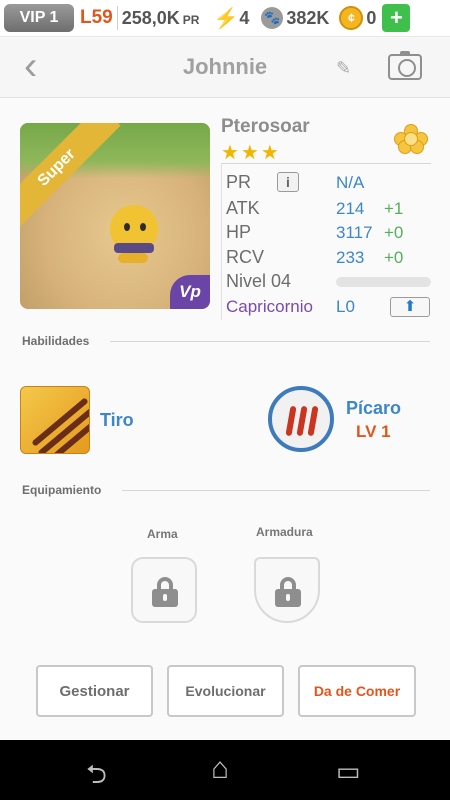 This screenshot has width=450, height=800. I want to click on stat-pr-value: N/A, so click(350, 182).